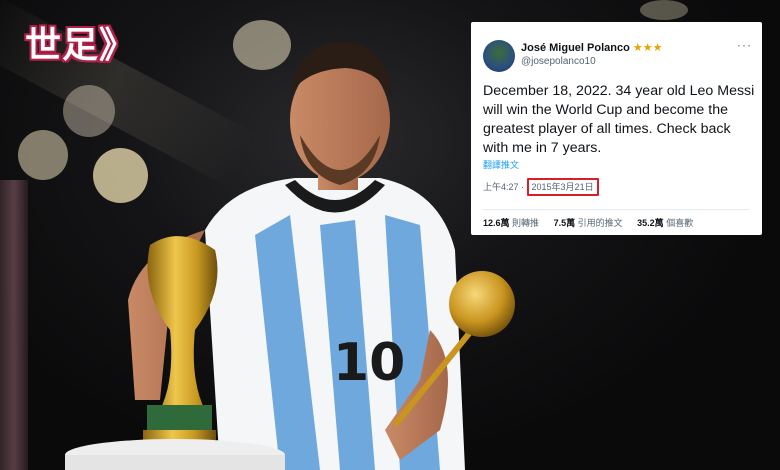 The image size is (780, 470). I want to click on tweet-timestamp: 上午4:27 · 2015年3月21日, so click(541, 187).